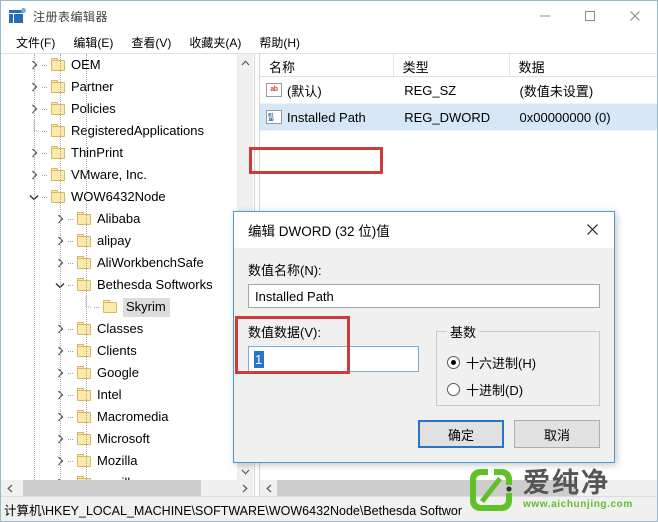 This screenshot has height=522, width=658. I want to click on value-data-label: 数值数据(V):, so click(284, 332).